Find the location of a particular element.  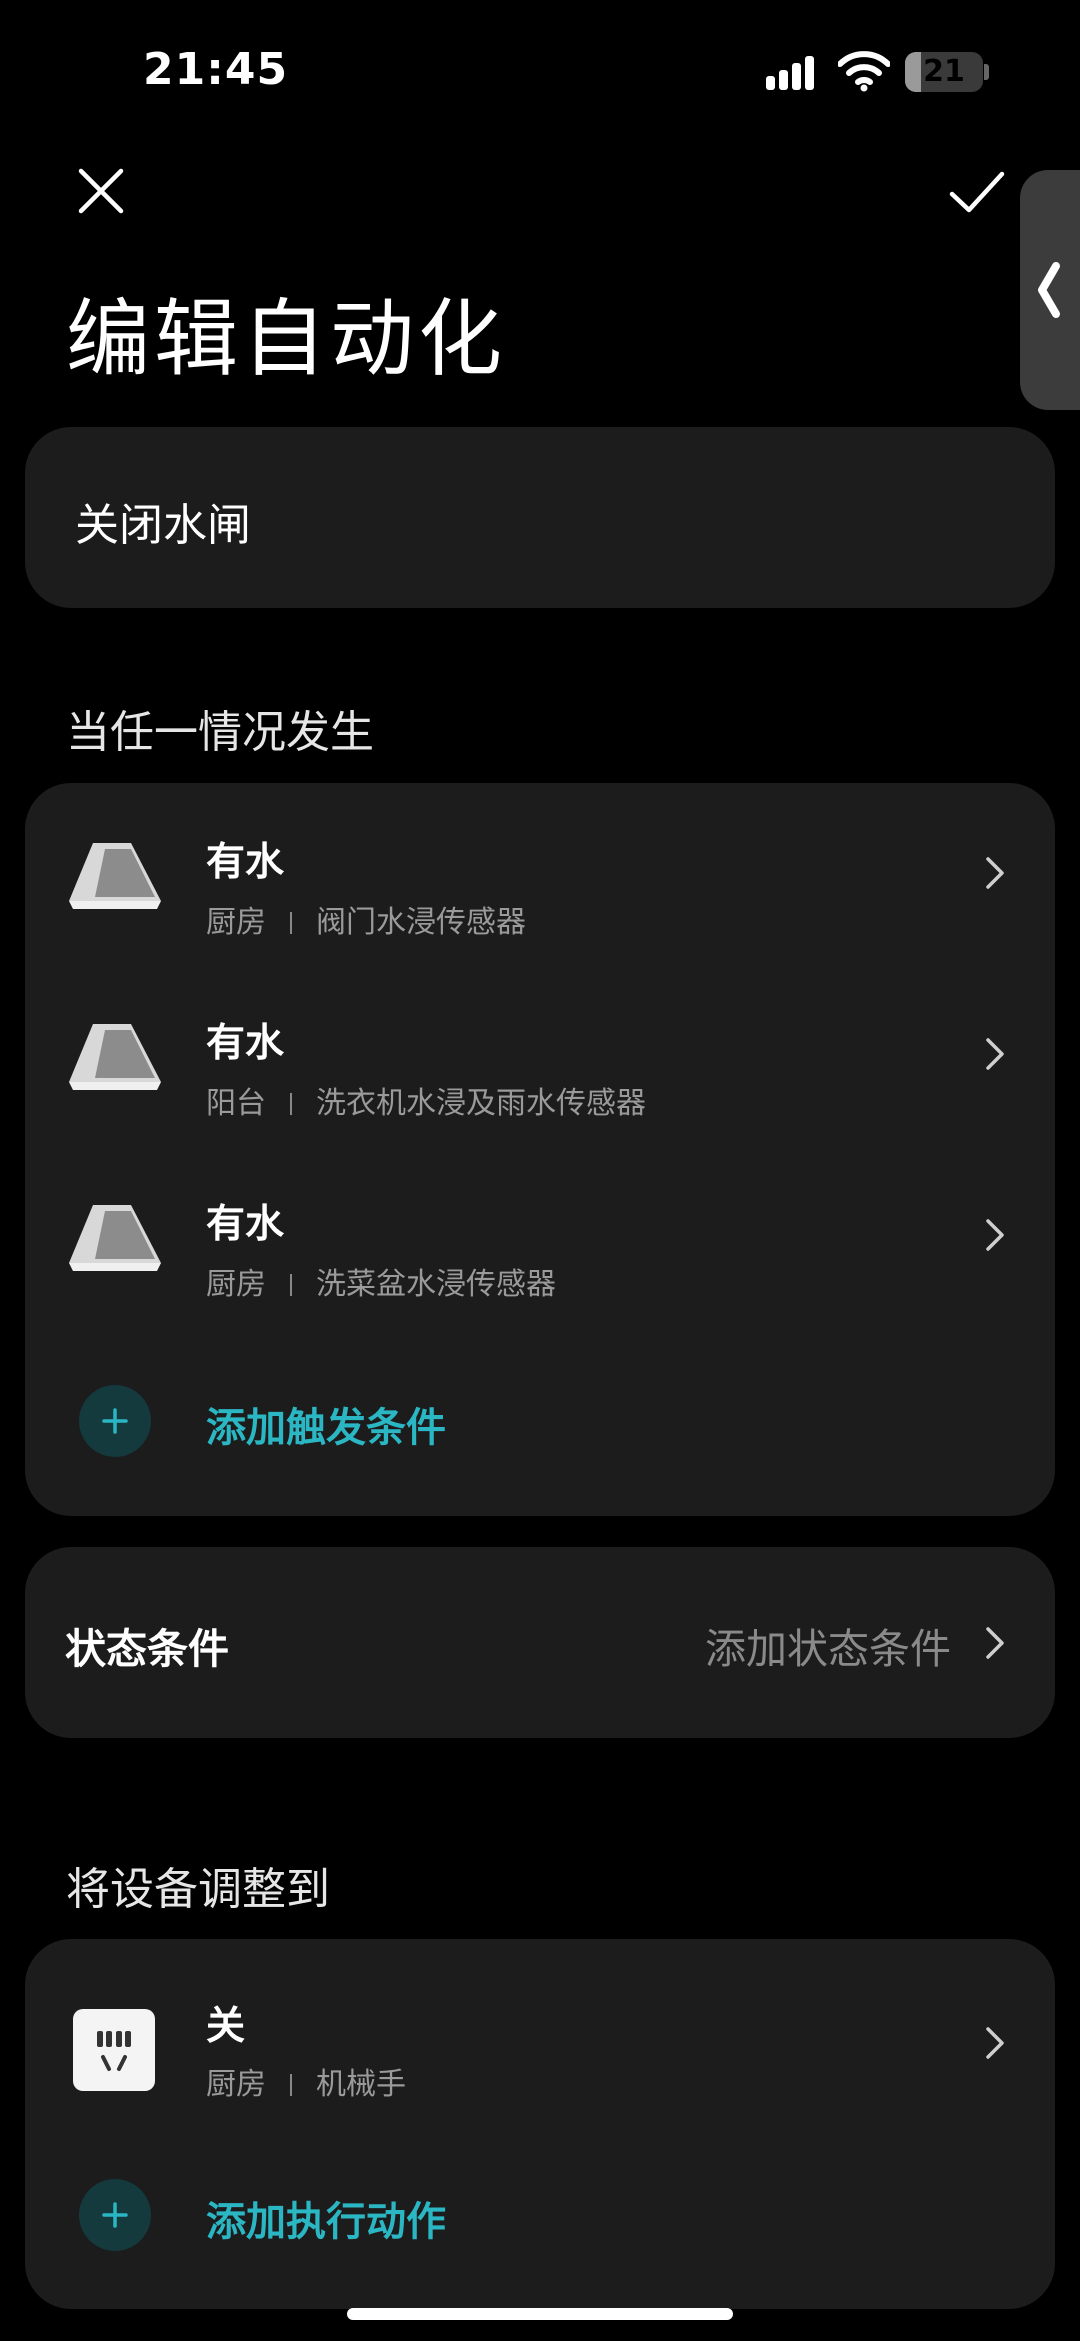

automation-name-field: 关闭水闸 is located at coordinates (540, 517).